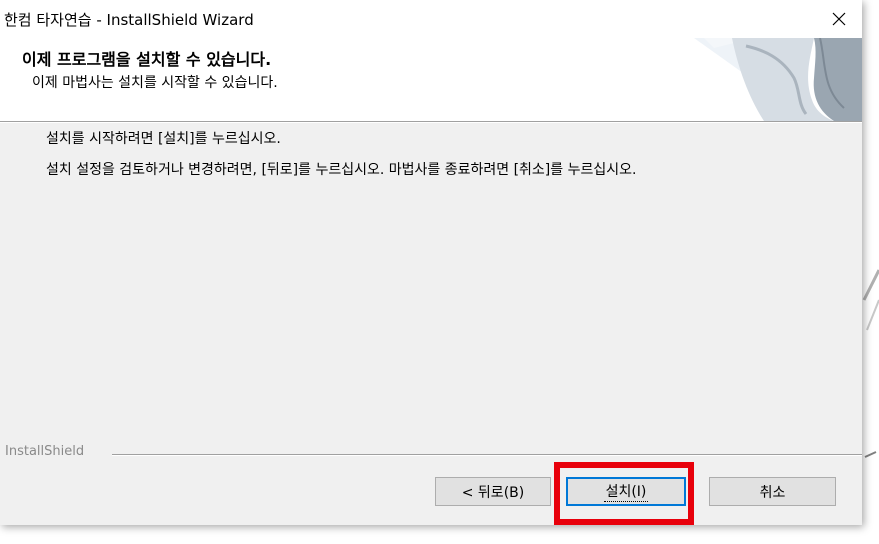 The height and width of the screenshot is (544, 879). Describe the element at coordinates (870, 270) in the screenshot. I see `background-strip` at that location.